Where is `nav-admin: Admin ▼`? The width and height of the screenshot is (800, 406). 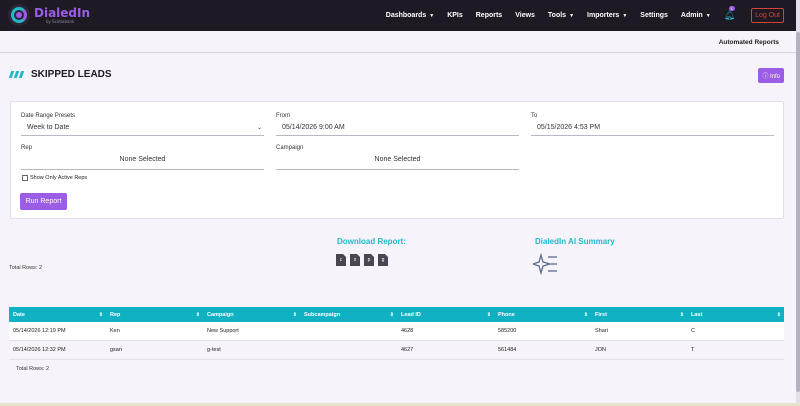
nav-admin: Admin ▼ is located at coordinates (696, 15).